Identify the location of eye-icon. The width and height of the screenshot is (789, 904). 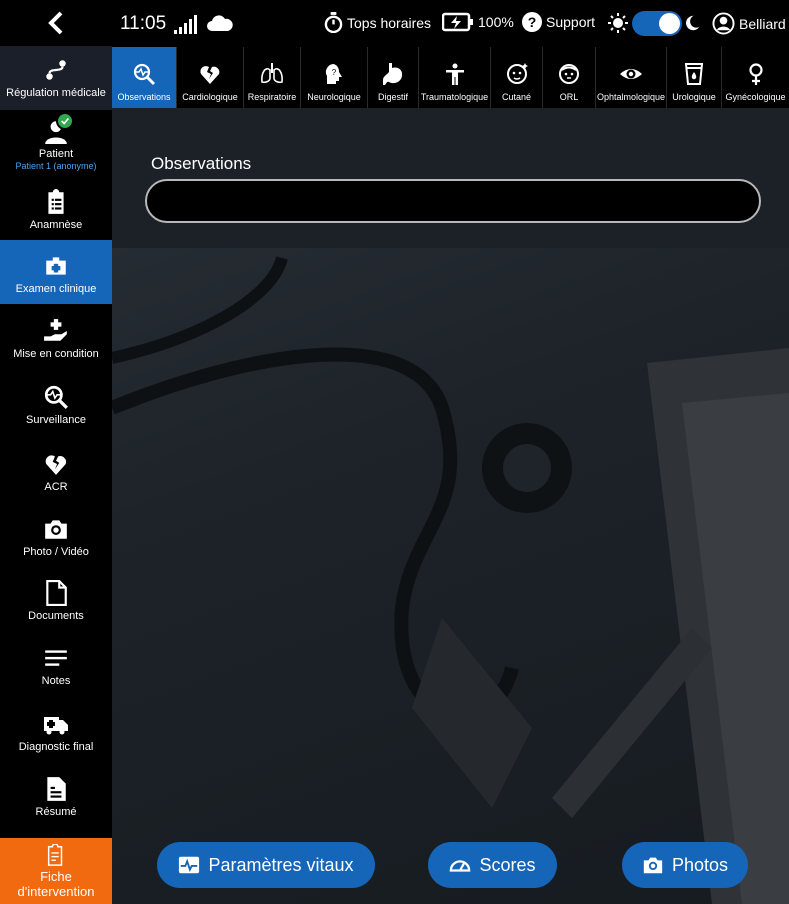
(631, 74).